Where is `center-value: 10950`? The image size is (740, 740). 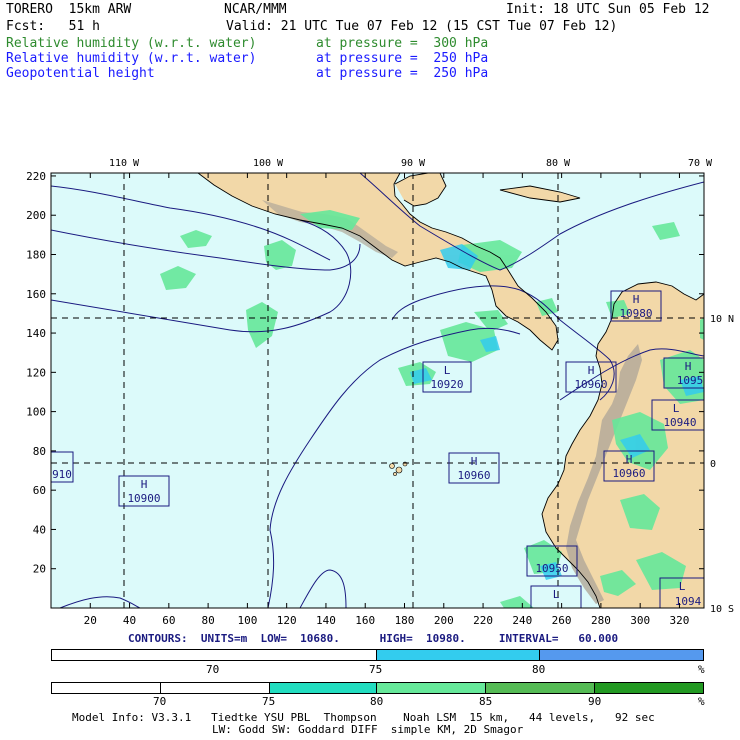
center-value: 10950 is located at coordinates (551, 568).